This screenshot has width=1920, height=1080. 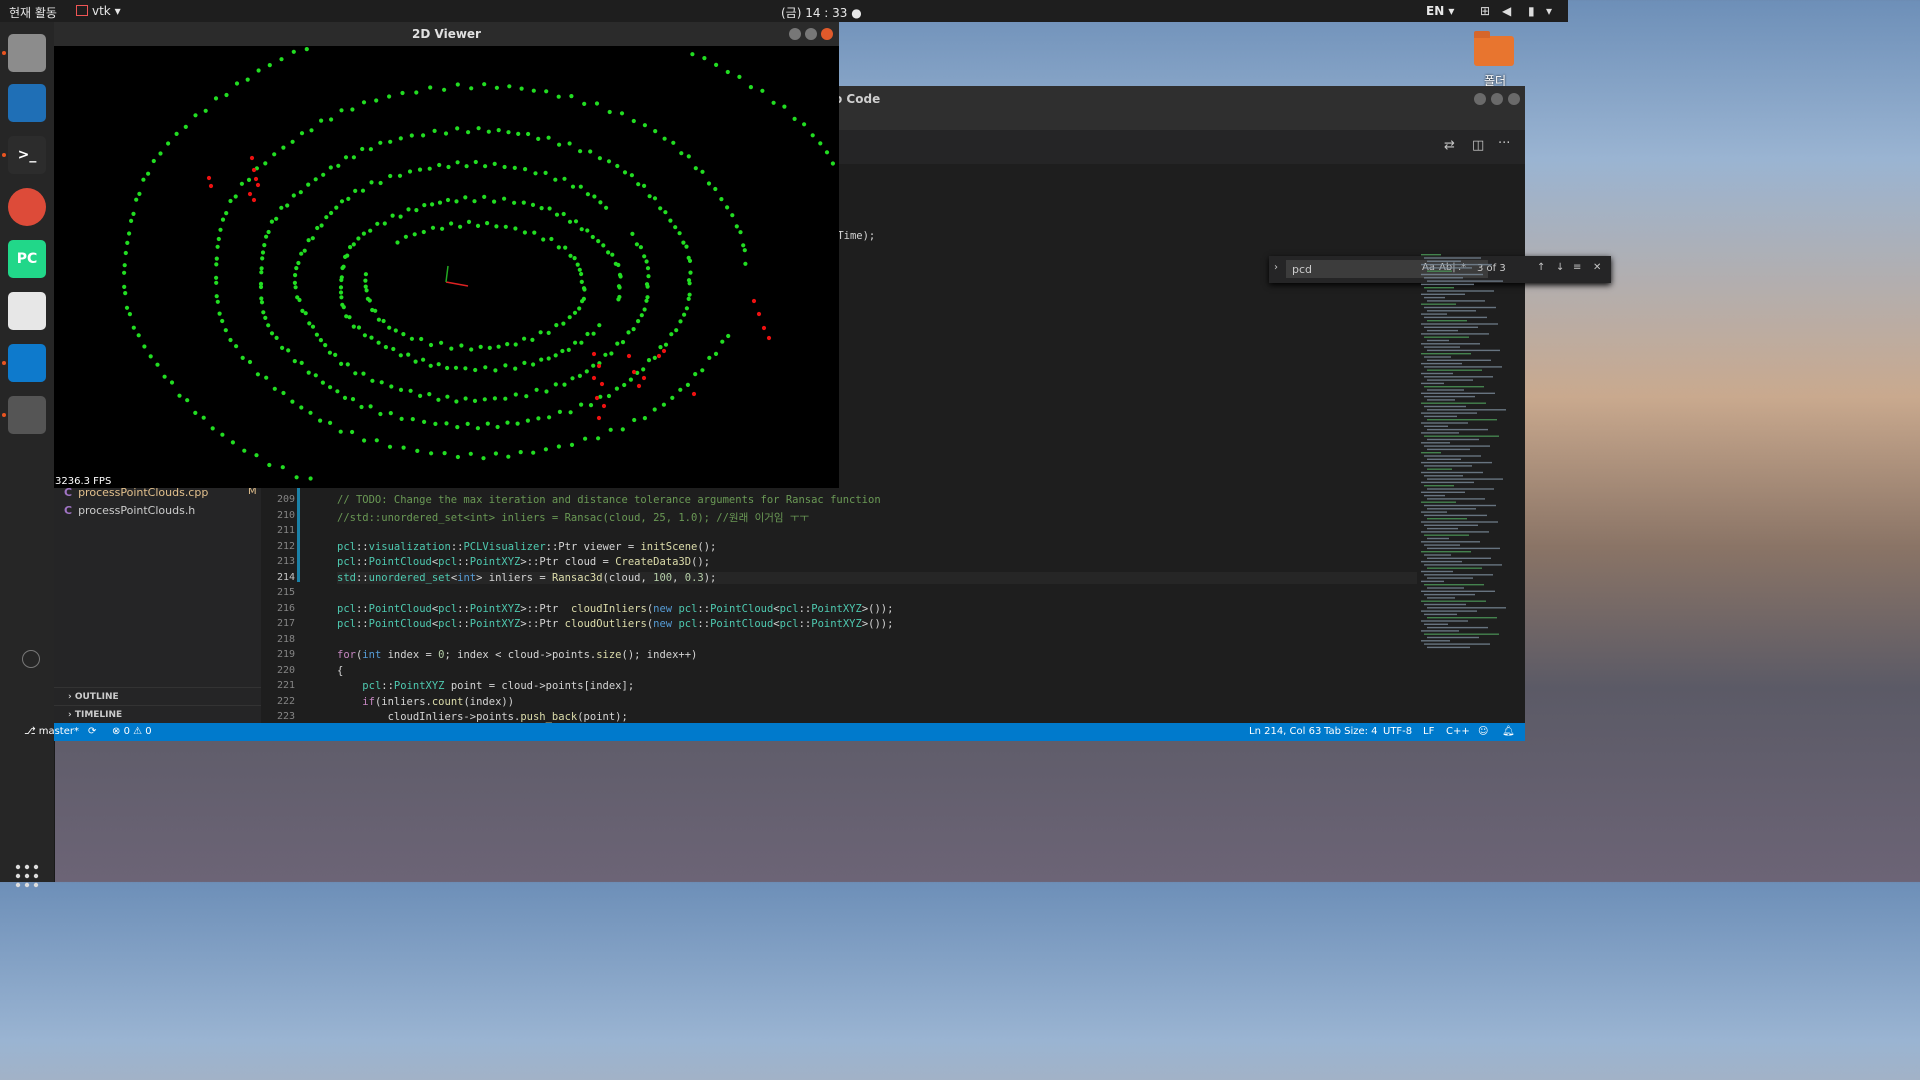 I want to click on viewer-maximize-button, so click(x=811, y=34).